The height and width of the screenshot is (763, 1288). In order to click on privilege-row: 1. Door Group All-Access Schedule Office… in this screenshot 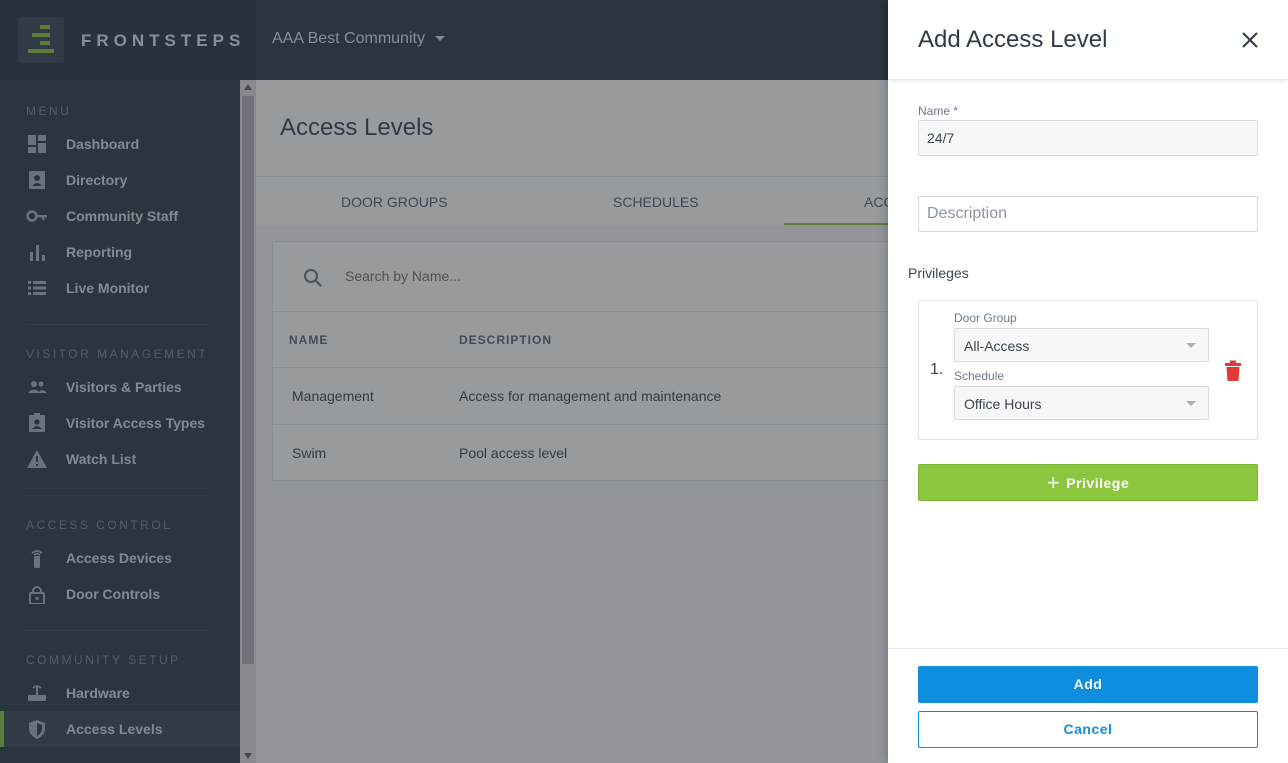, I will do `click(1088, 370)`.